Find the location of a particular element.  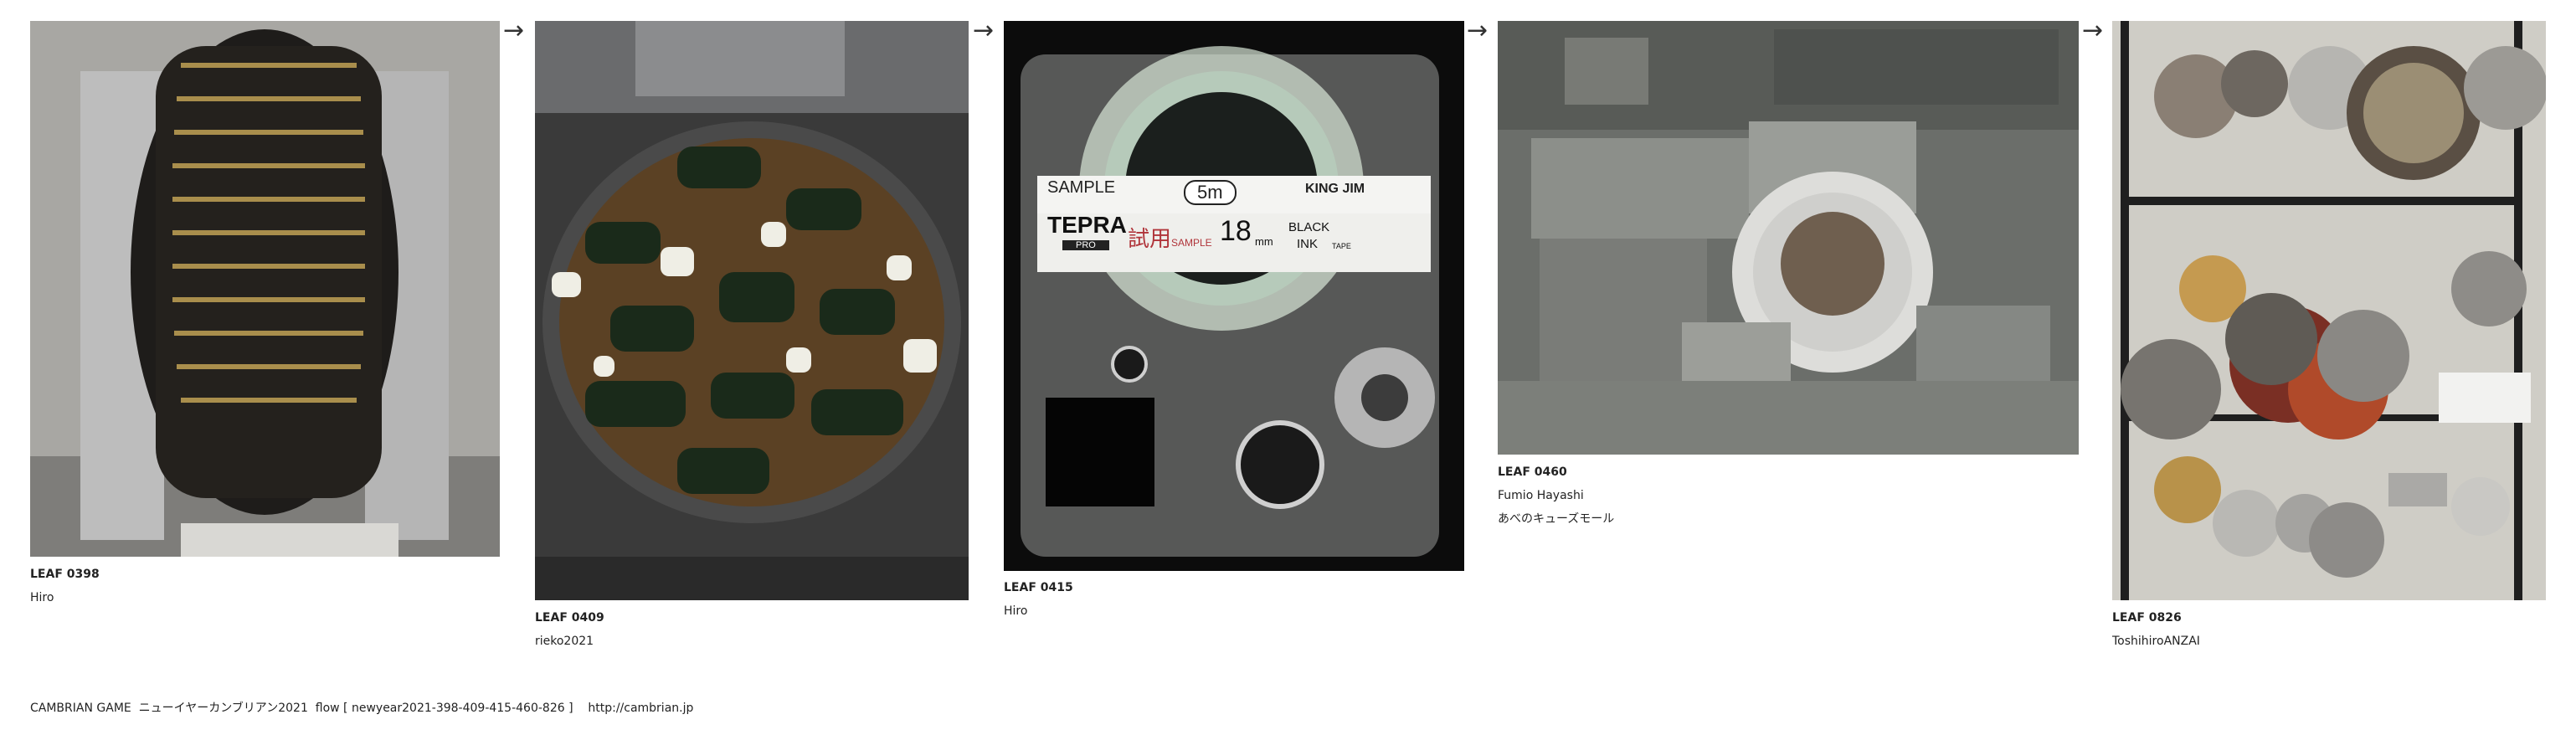

tape-width-label: 18 is located at coordinates (1236, 231).